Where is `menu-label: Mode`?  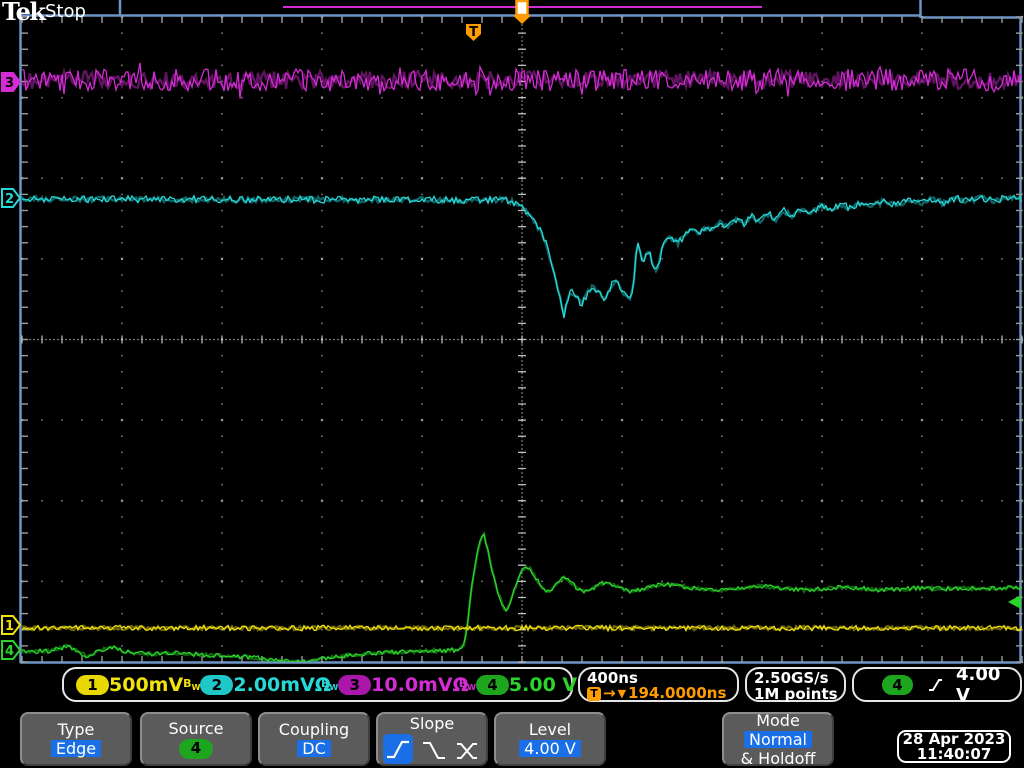
menu-label: Mode is located at coordinates (778, 720).